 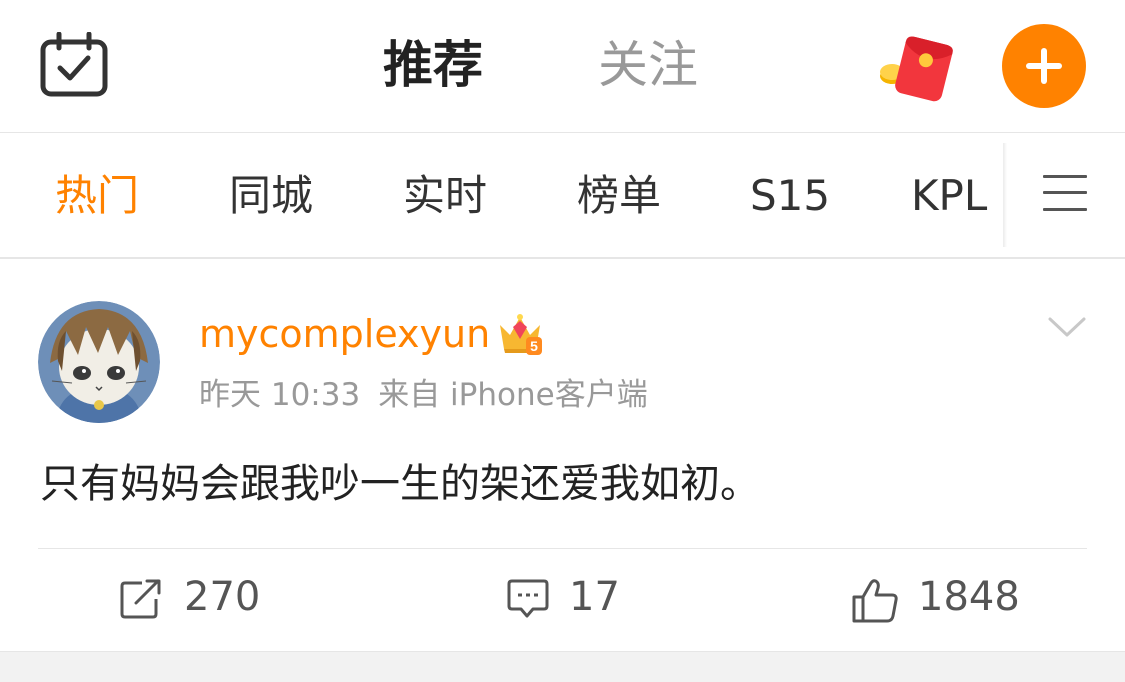 What do you see at coordinates (1065, 193) in the screenshot?
I see `menu-icon` at bounding box center [1065, 193].